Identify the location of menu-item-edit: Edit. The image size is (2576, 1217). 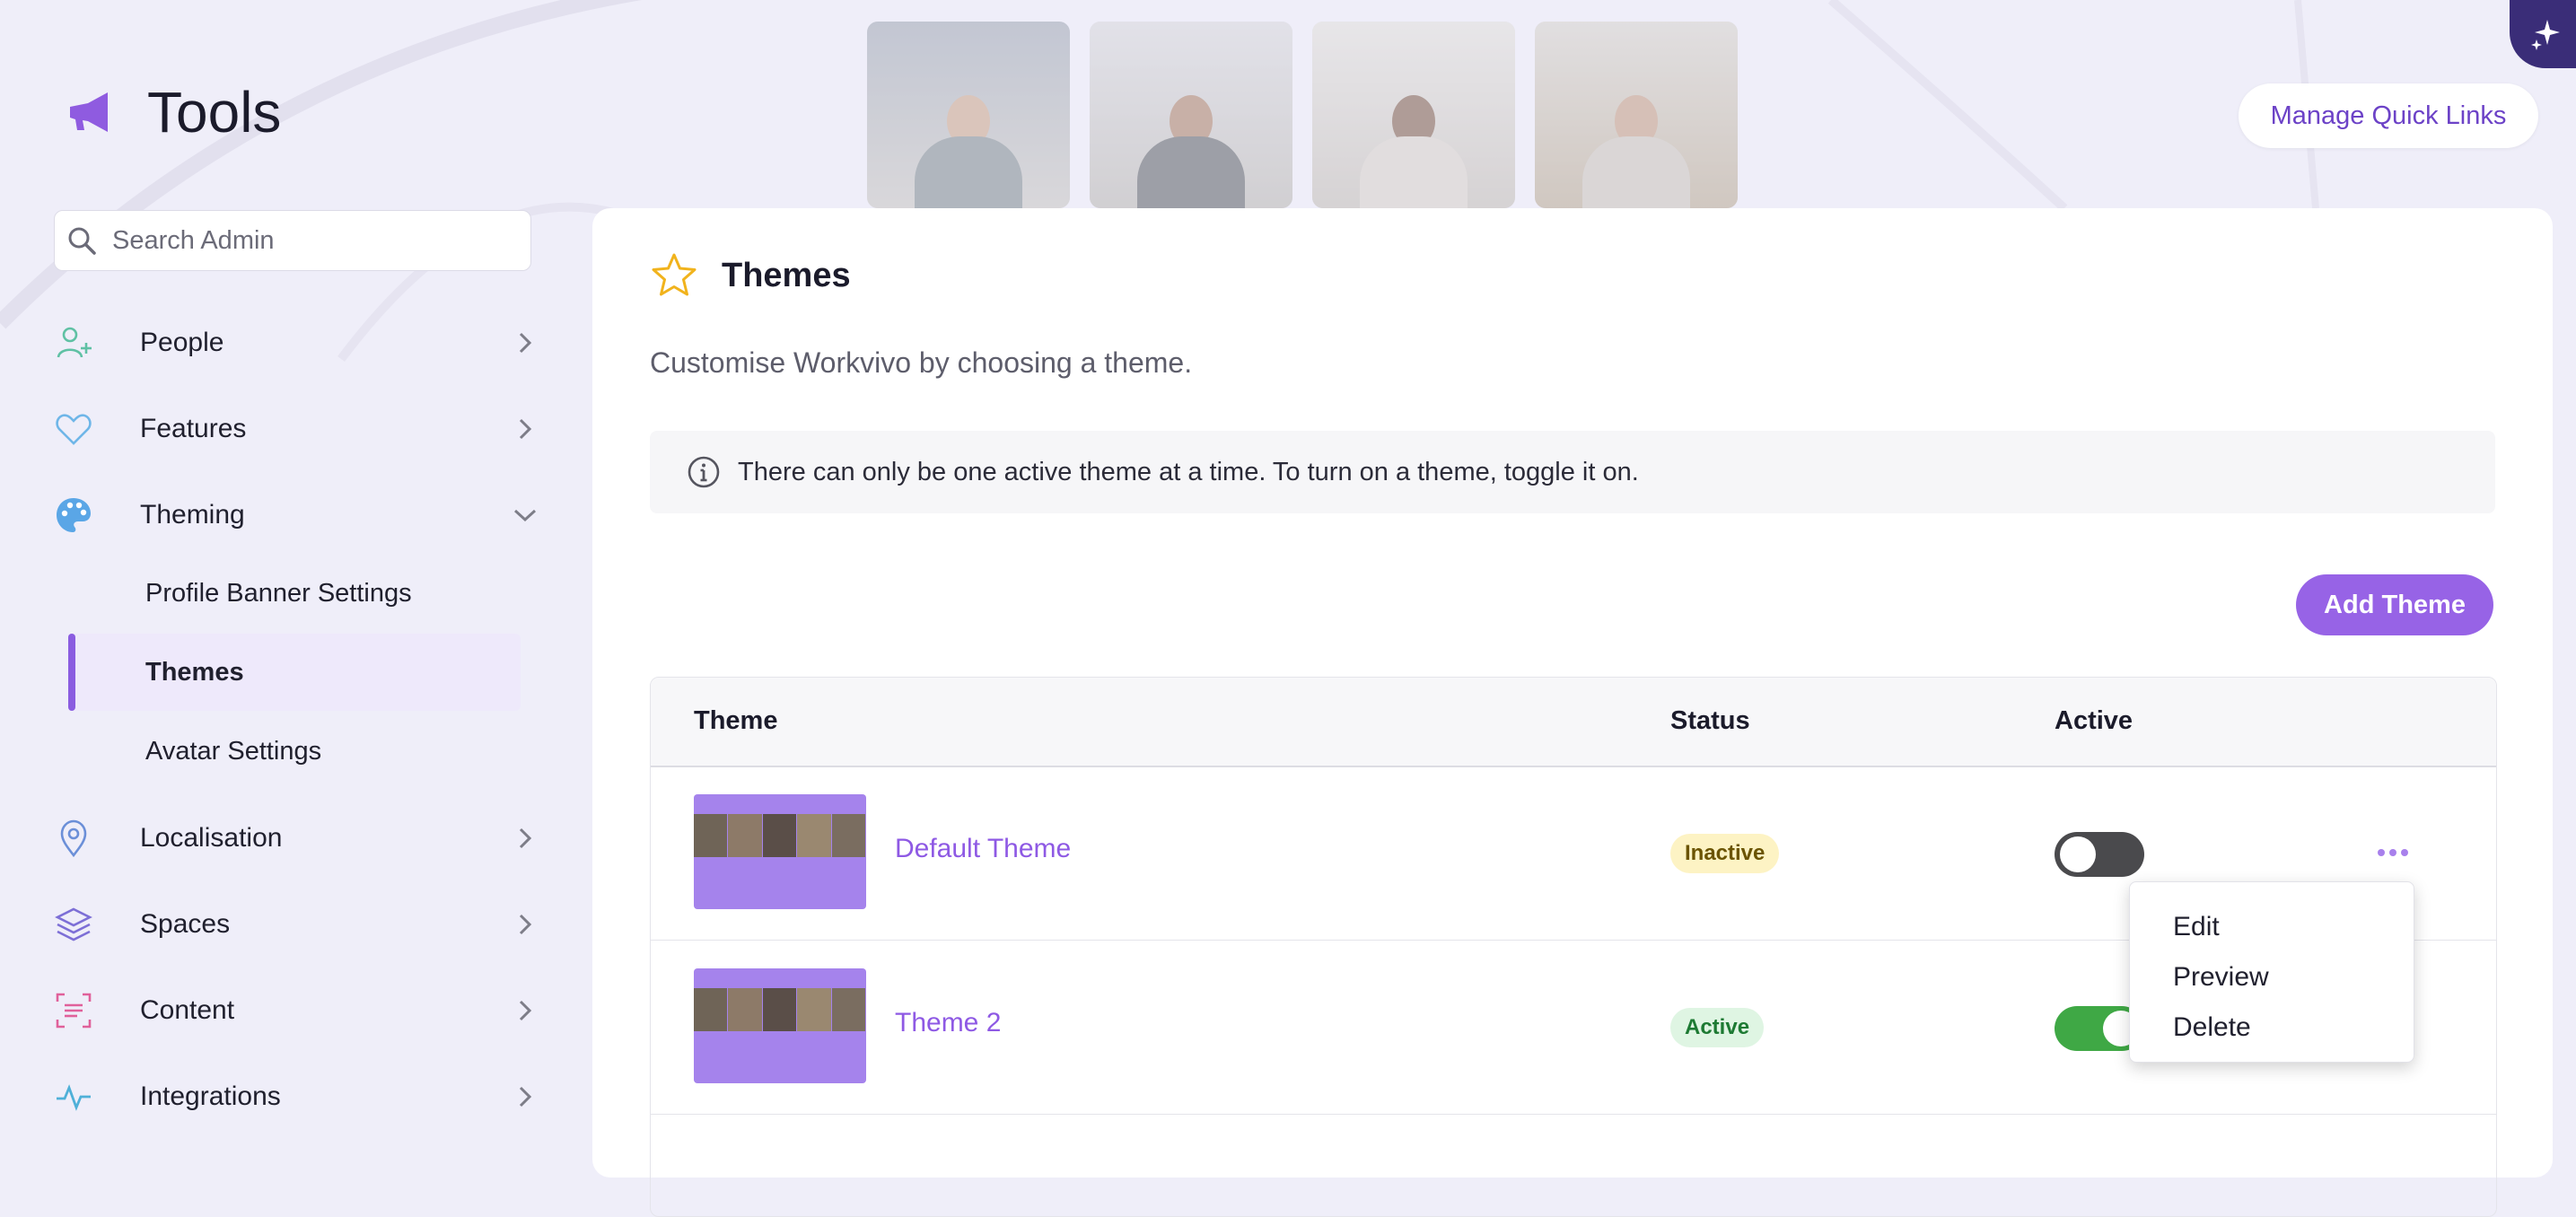
(2272, 927).